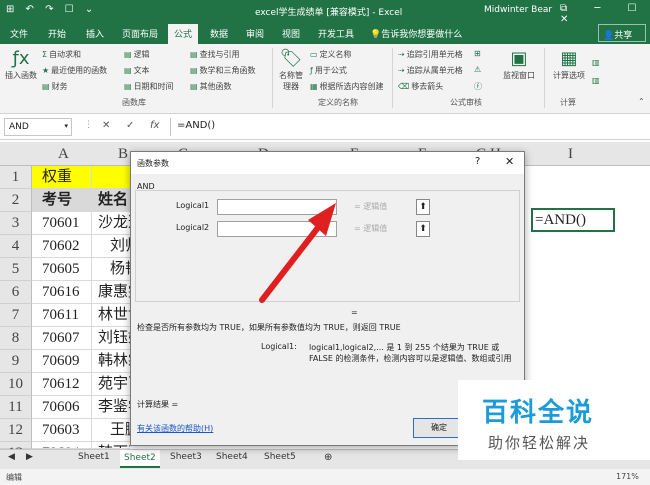  I want to click on watermark: 百科全说 助你轻松解决, so click(554, 420).